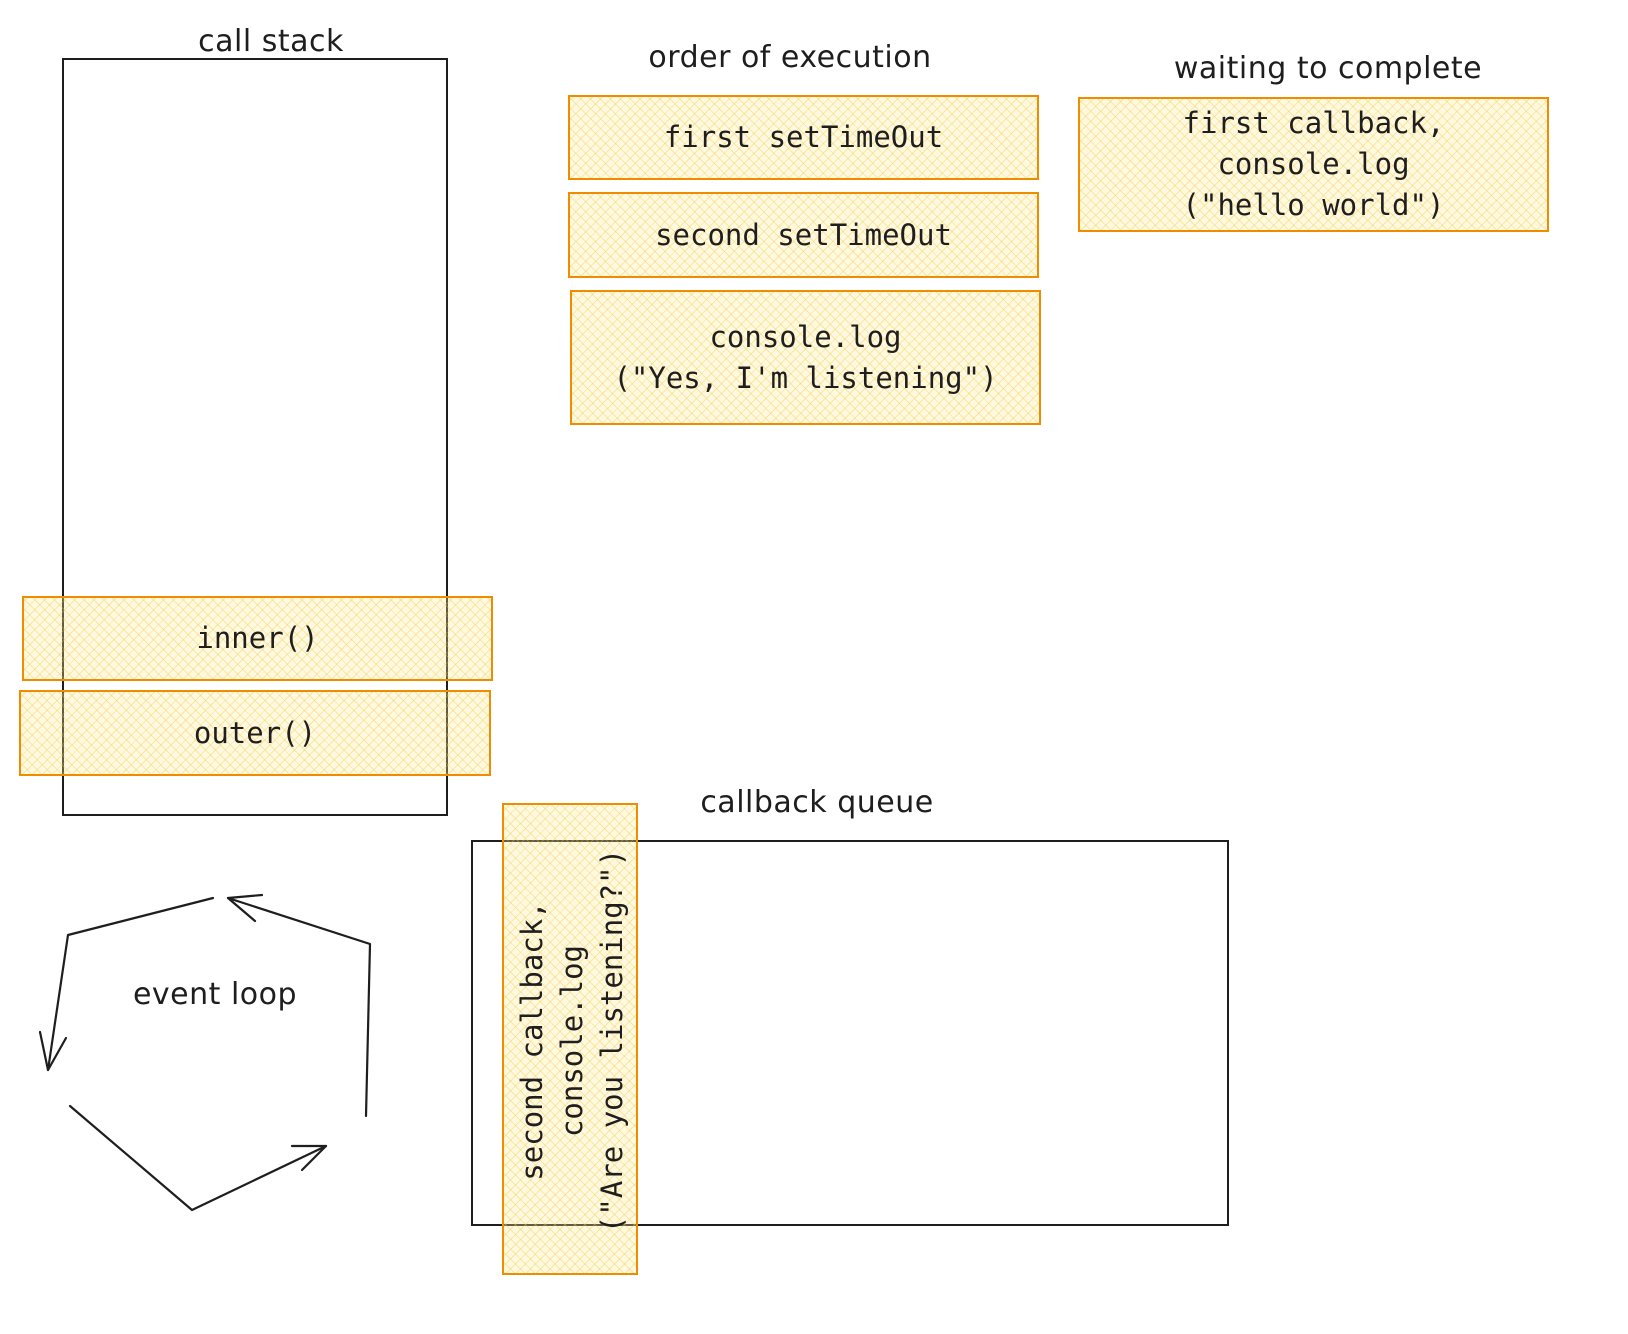 Image resolution: width=1628 pixels, height=1334 pixels. I want to click on loop-arrow-bottom-icon, so click(198, 1158).